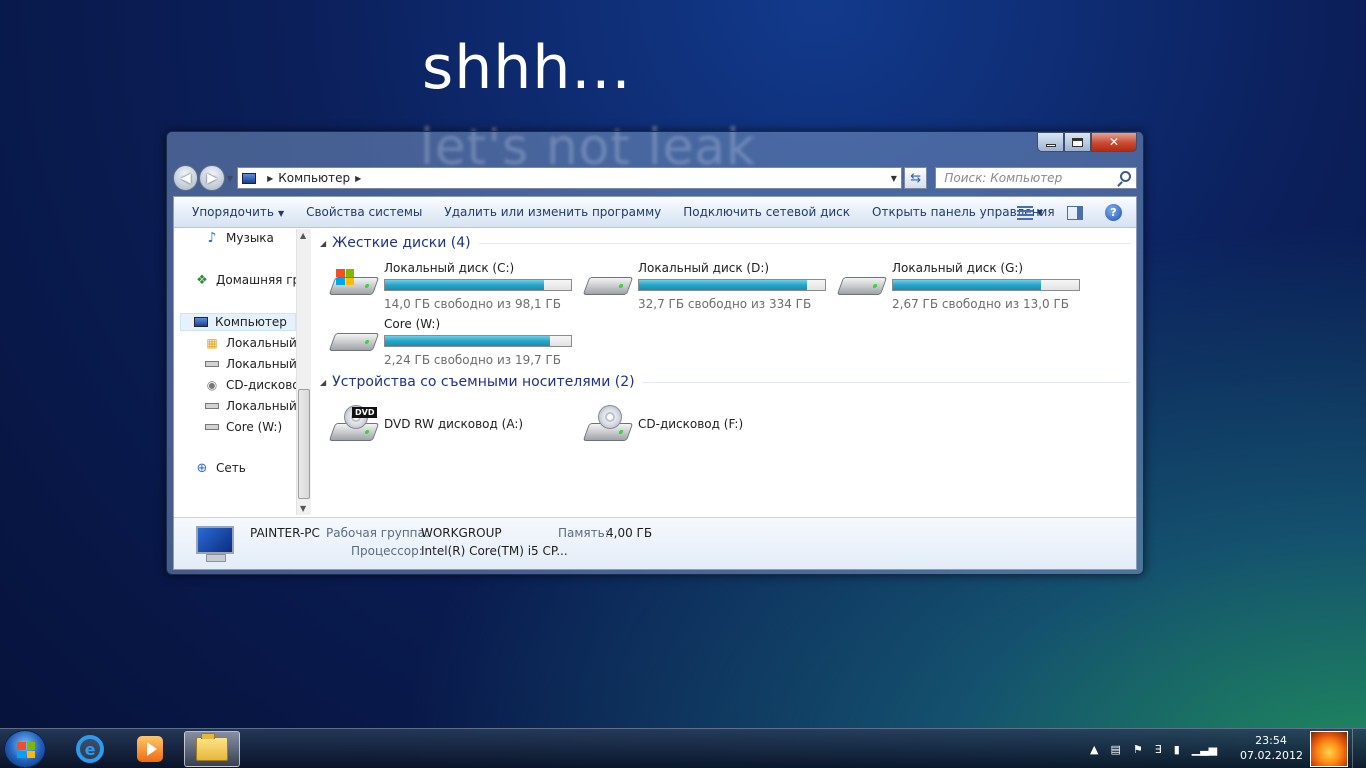  Describe the element at coordinates (1113, 212) in the screenshot. I see `help-icon: ?` at that location.